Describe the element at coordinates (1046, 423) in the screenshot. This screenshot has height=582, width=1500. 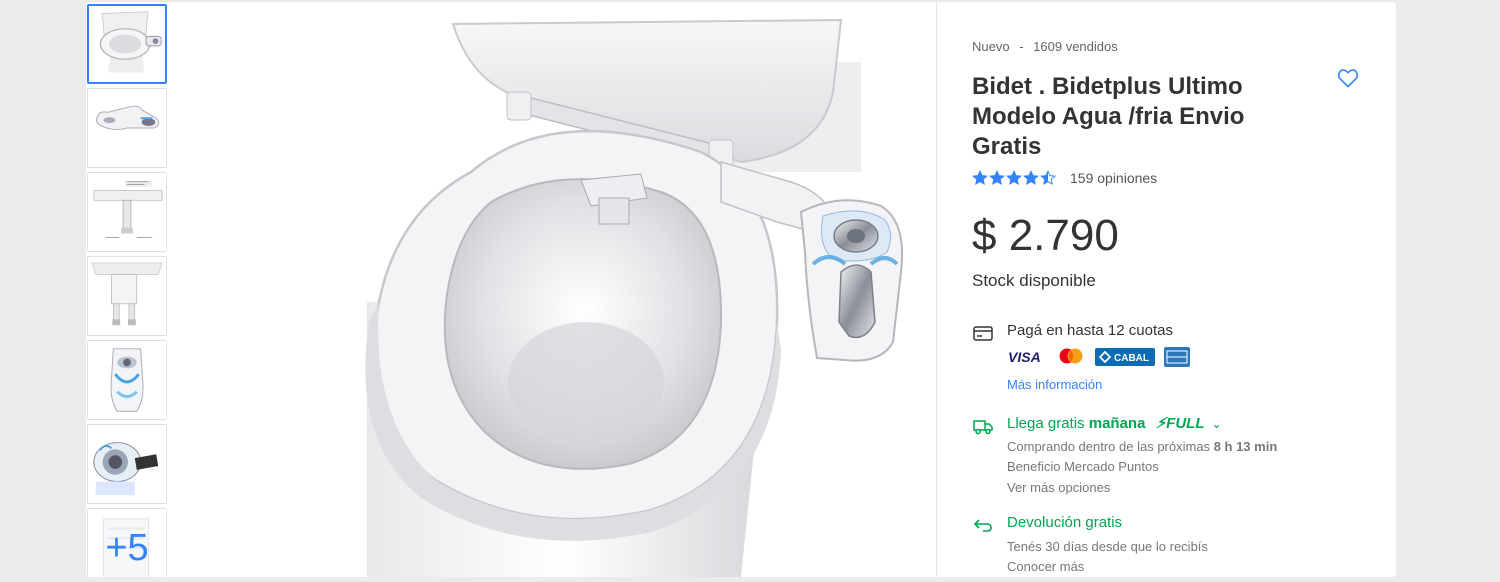
I see `shipping-prefix: Llega gratis` at that location.